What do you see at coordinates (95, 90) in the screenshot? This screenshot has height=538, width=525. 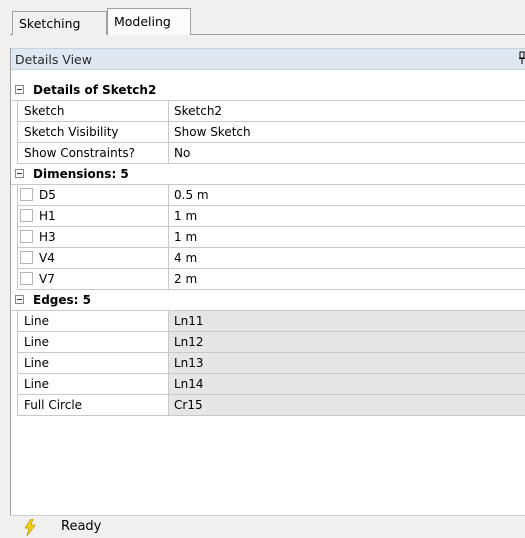 I see `category-label: Details of Sketch2` at bounding box center [95, 90].